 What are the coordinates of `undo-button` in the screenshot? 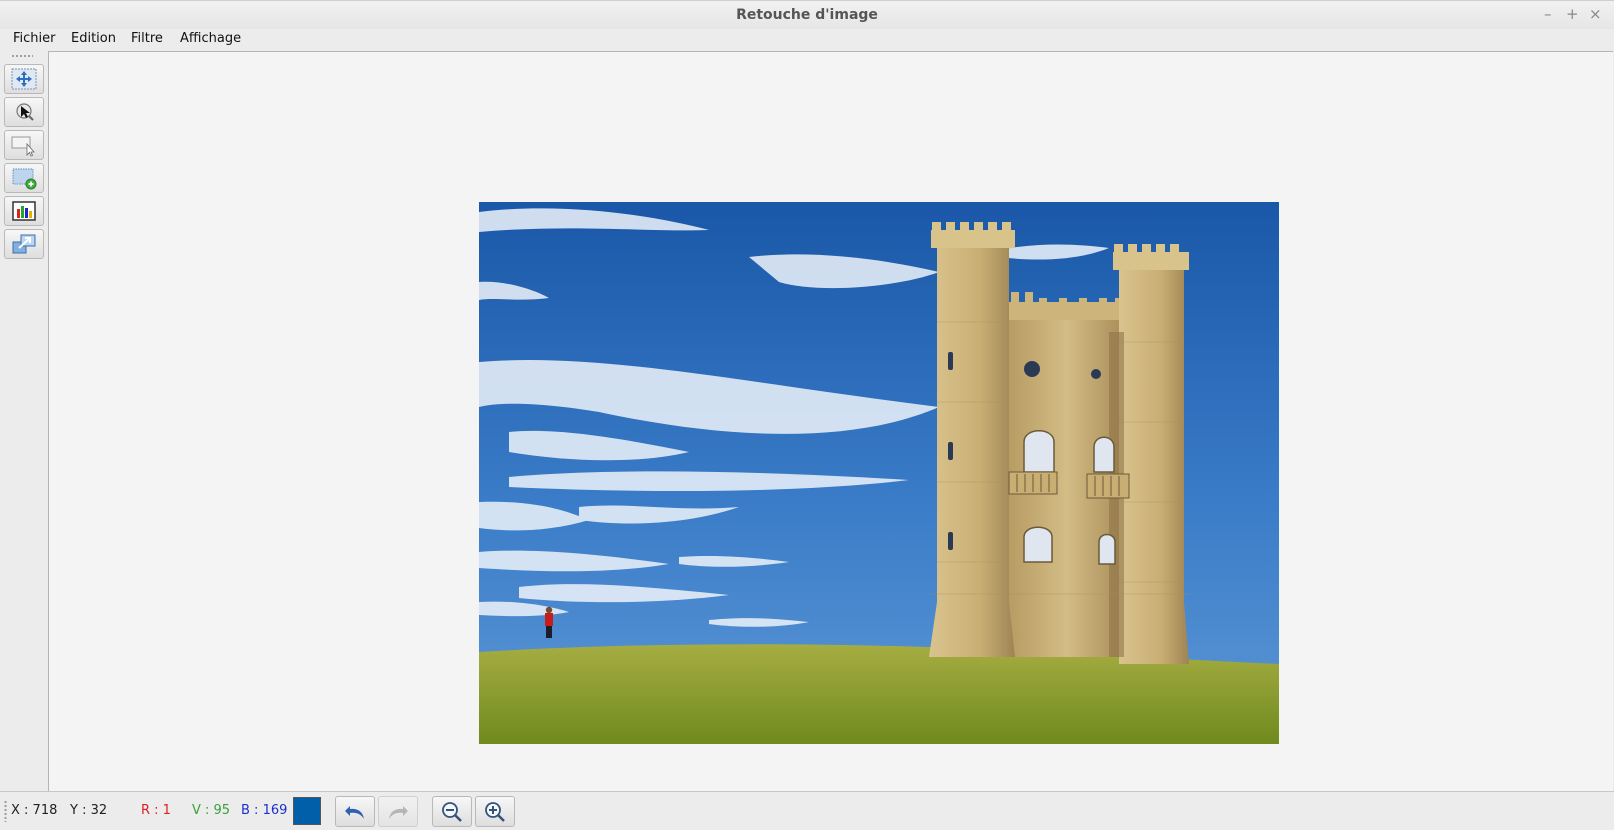 It's located at (355, 811).